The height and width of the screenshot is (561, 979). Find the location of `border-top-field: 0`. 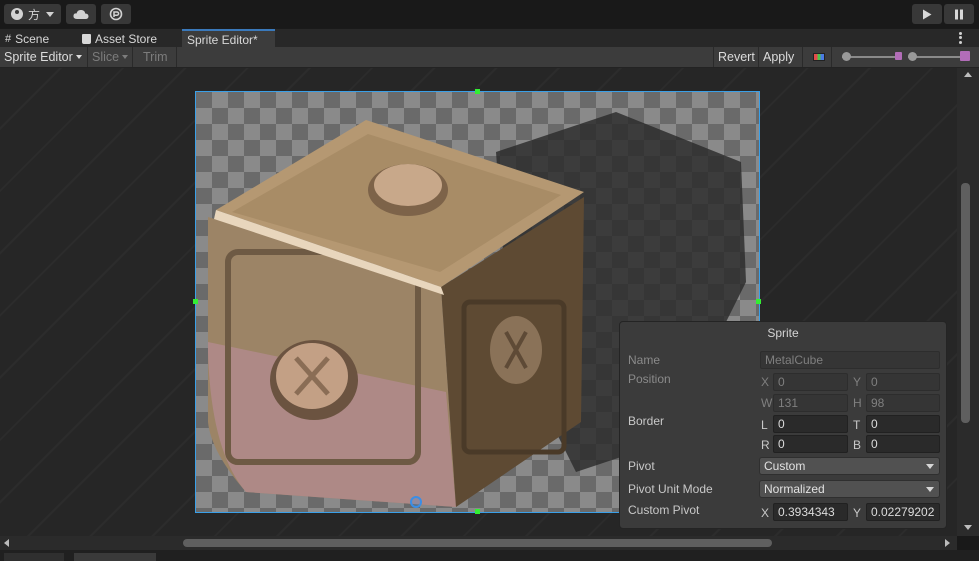

border-top-field: 0 is located at coordinates (903, 424).